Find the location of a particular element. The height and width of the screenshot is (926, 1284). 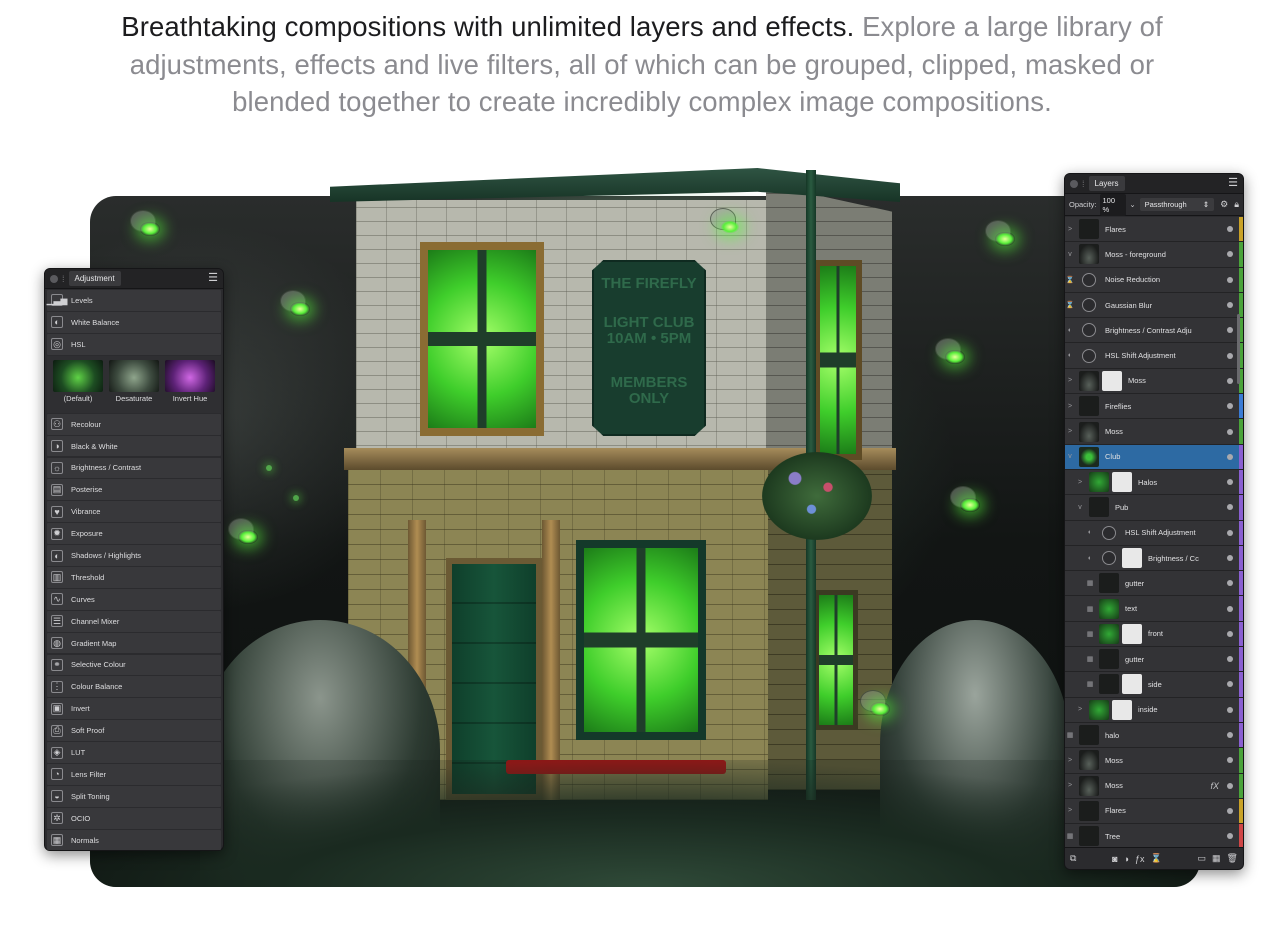

layer-row: ◐ Brightness / Contrast Adju is located at coordinates (1154, 331).